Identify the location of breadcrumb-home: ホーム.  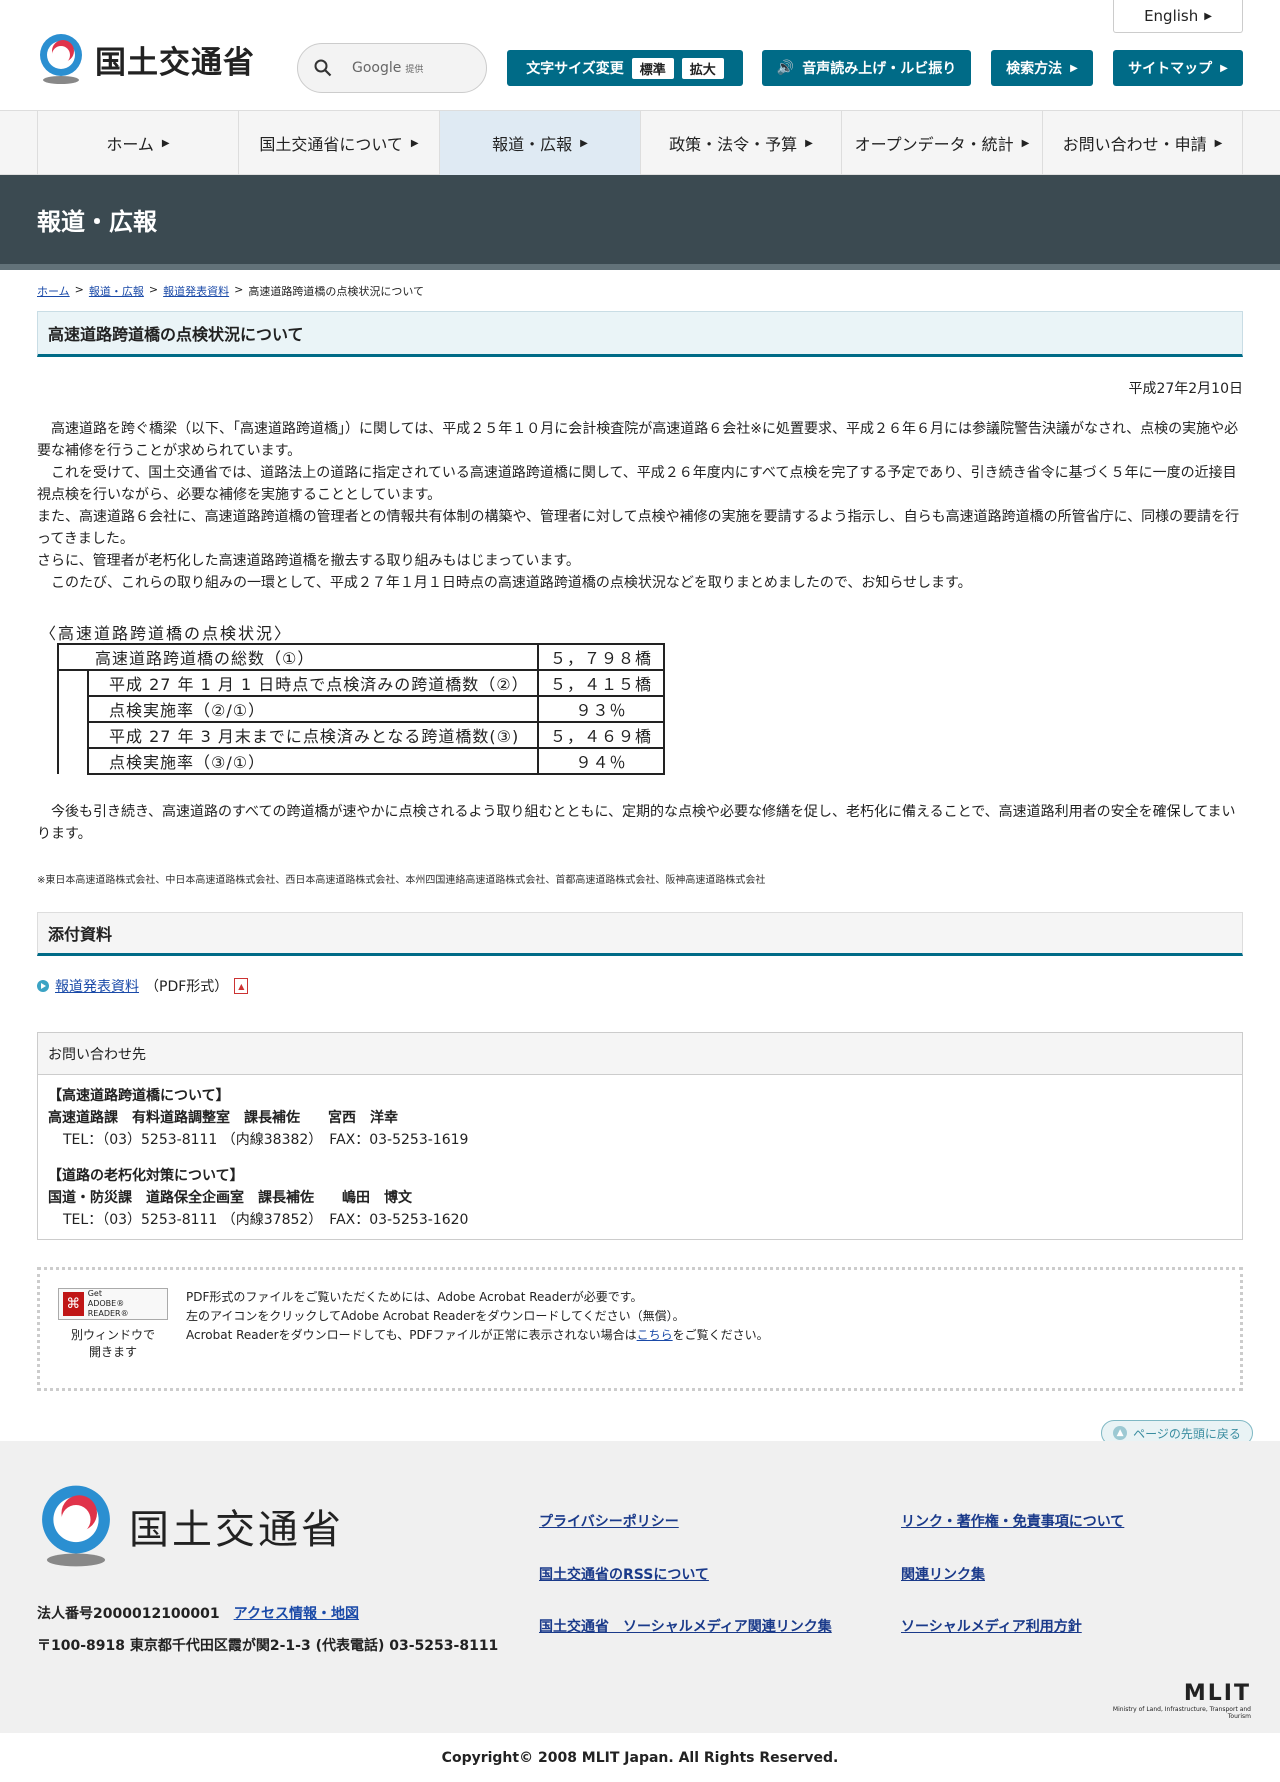
(53, 291).